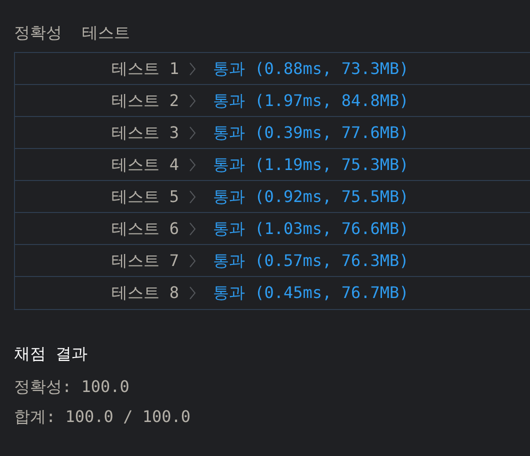 This screenshot has height=456, width=530. Describe the element at coordinates (106, 33) in the screenshot. I see `section-subtitle: 테스트` at that location.